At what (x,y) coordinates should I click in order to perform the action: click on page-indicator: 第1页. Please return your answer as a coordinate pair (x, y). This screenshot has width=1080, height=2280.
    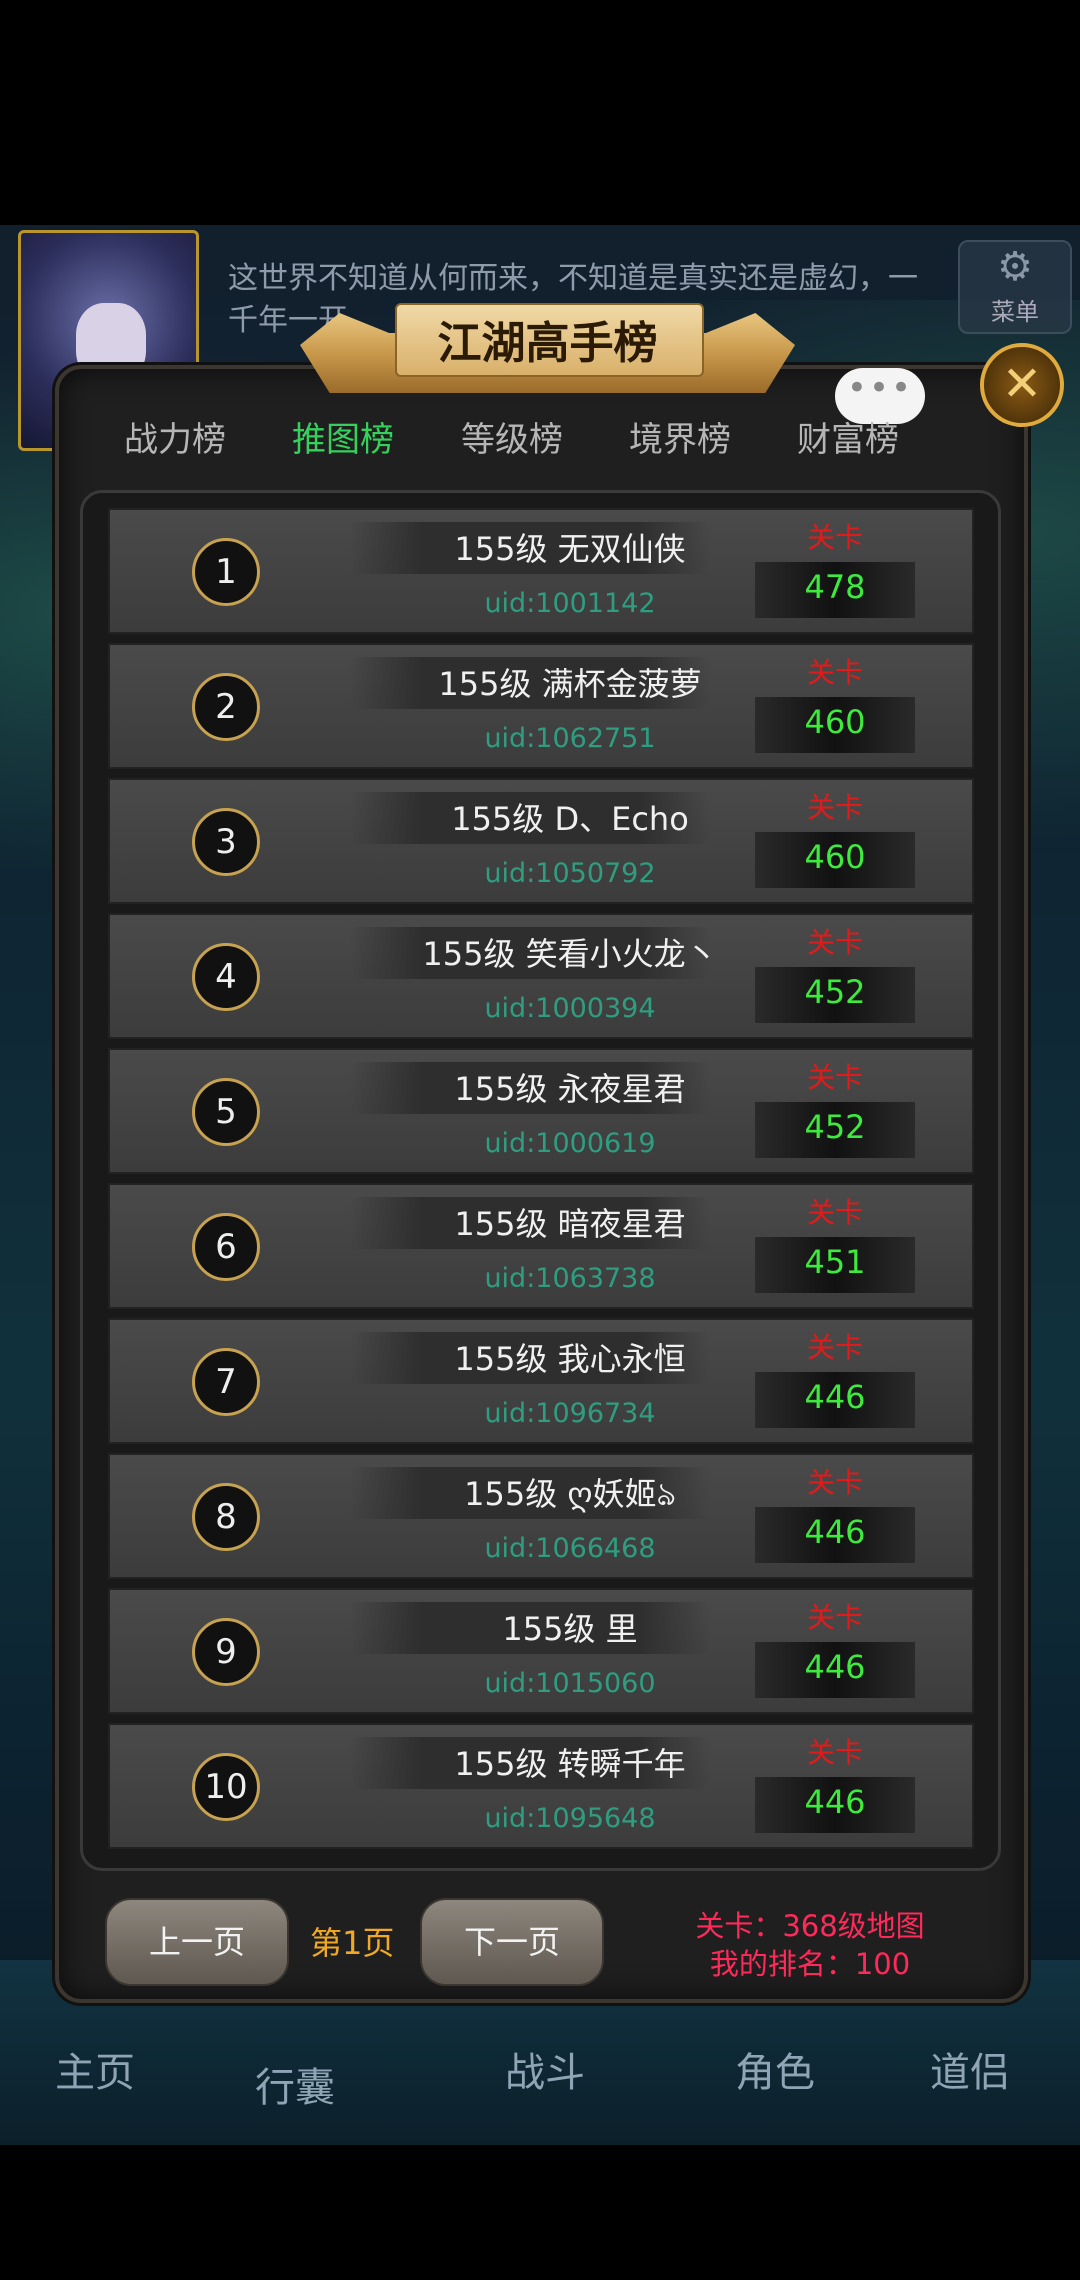
    Looking at the image, I should click on (352, 1943).